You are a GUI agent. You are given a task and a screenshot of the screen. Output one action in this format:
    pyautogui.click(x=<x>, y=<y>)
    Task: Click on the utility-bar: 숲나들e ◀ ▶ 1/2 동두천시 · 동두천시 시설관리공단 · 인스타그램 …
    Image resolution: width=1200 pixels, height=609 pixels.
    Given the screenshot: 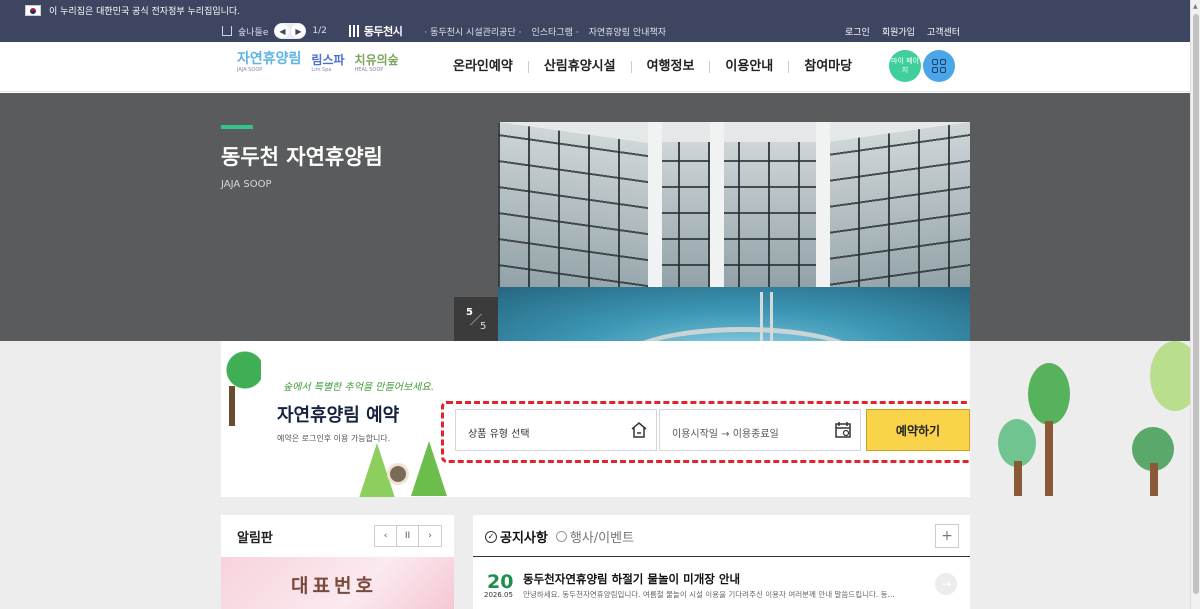 What is the action you would take?
    pyautogui.click(x=595, y=31)
    